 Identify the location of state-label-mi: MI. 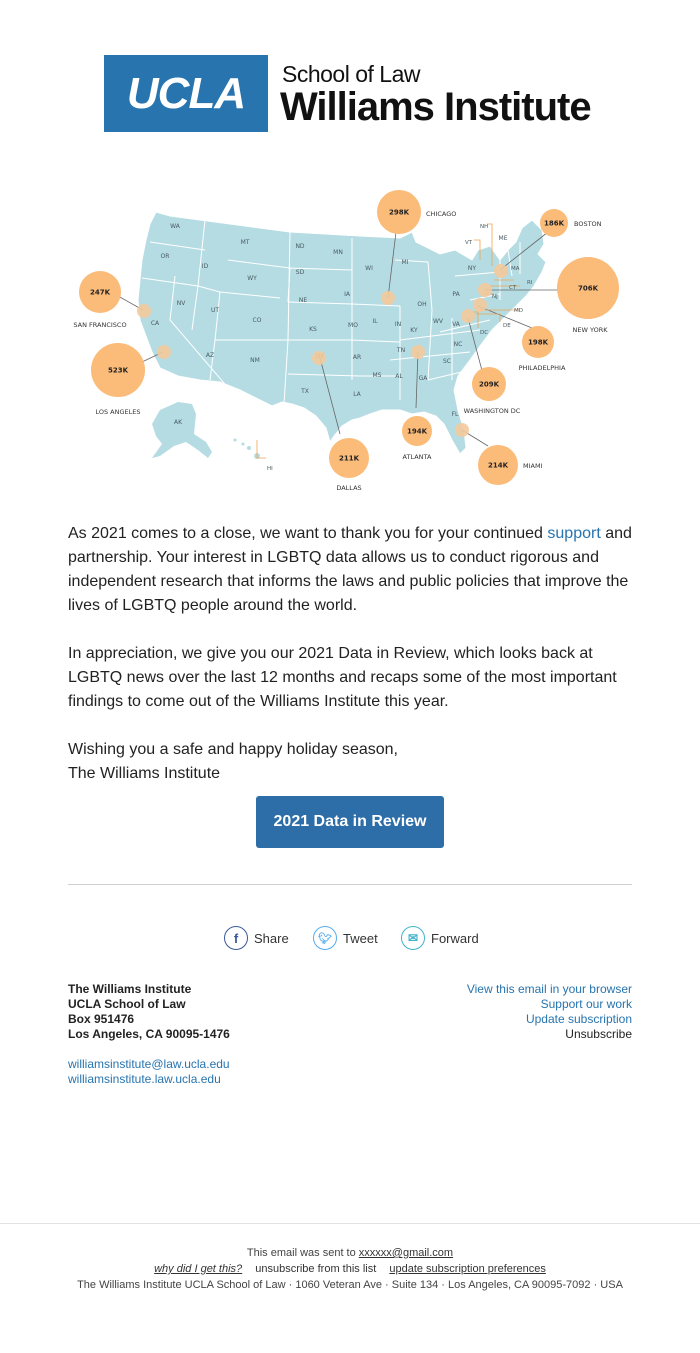
(405, 262).